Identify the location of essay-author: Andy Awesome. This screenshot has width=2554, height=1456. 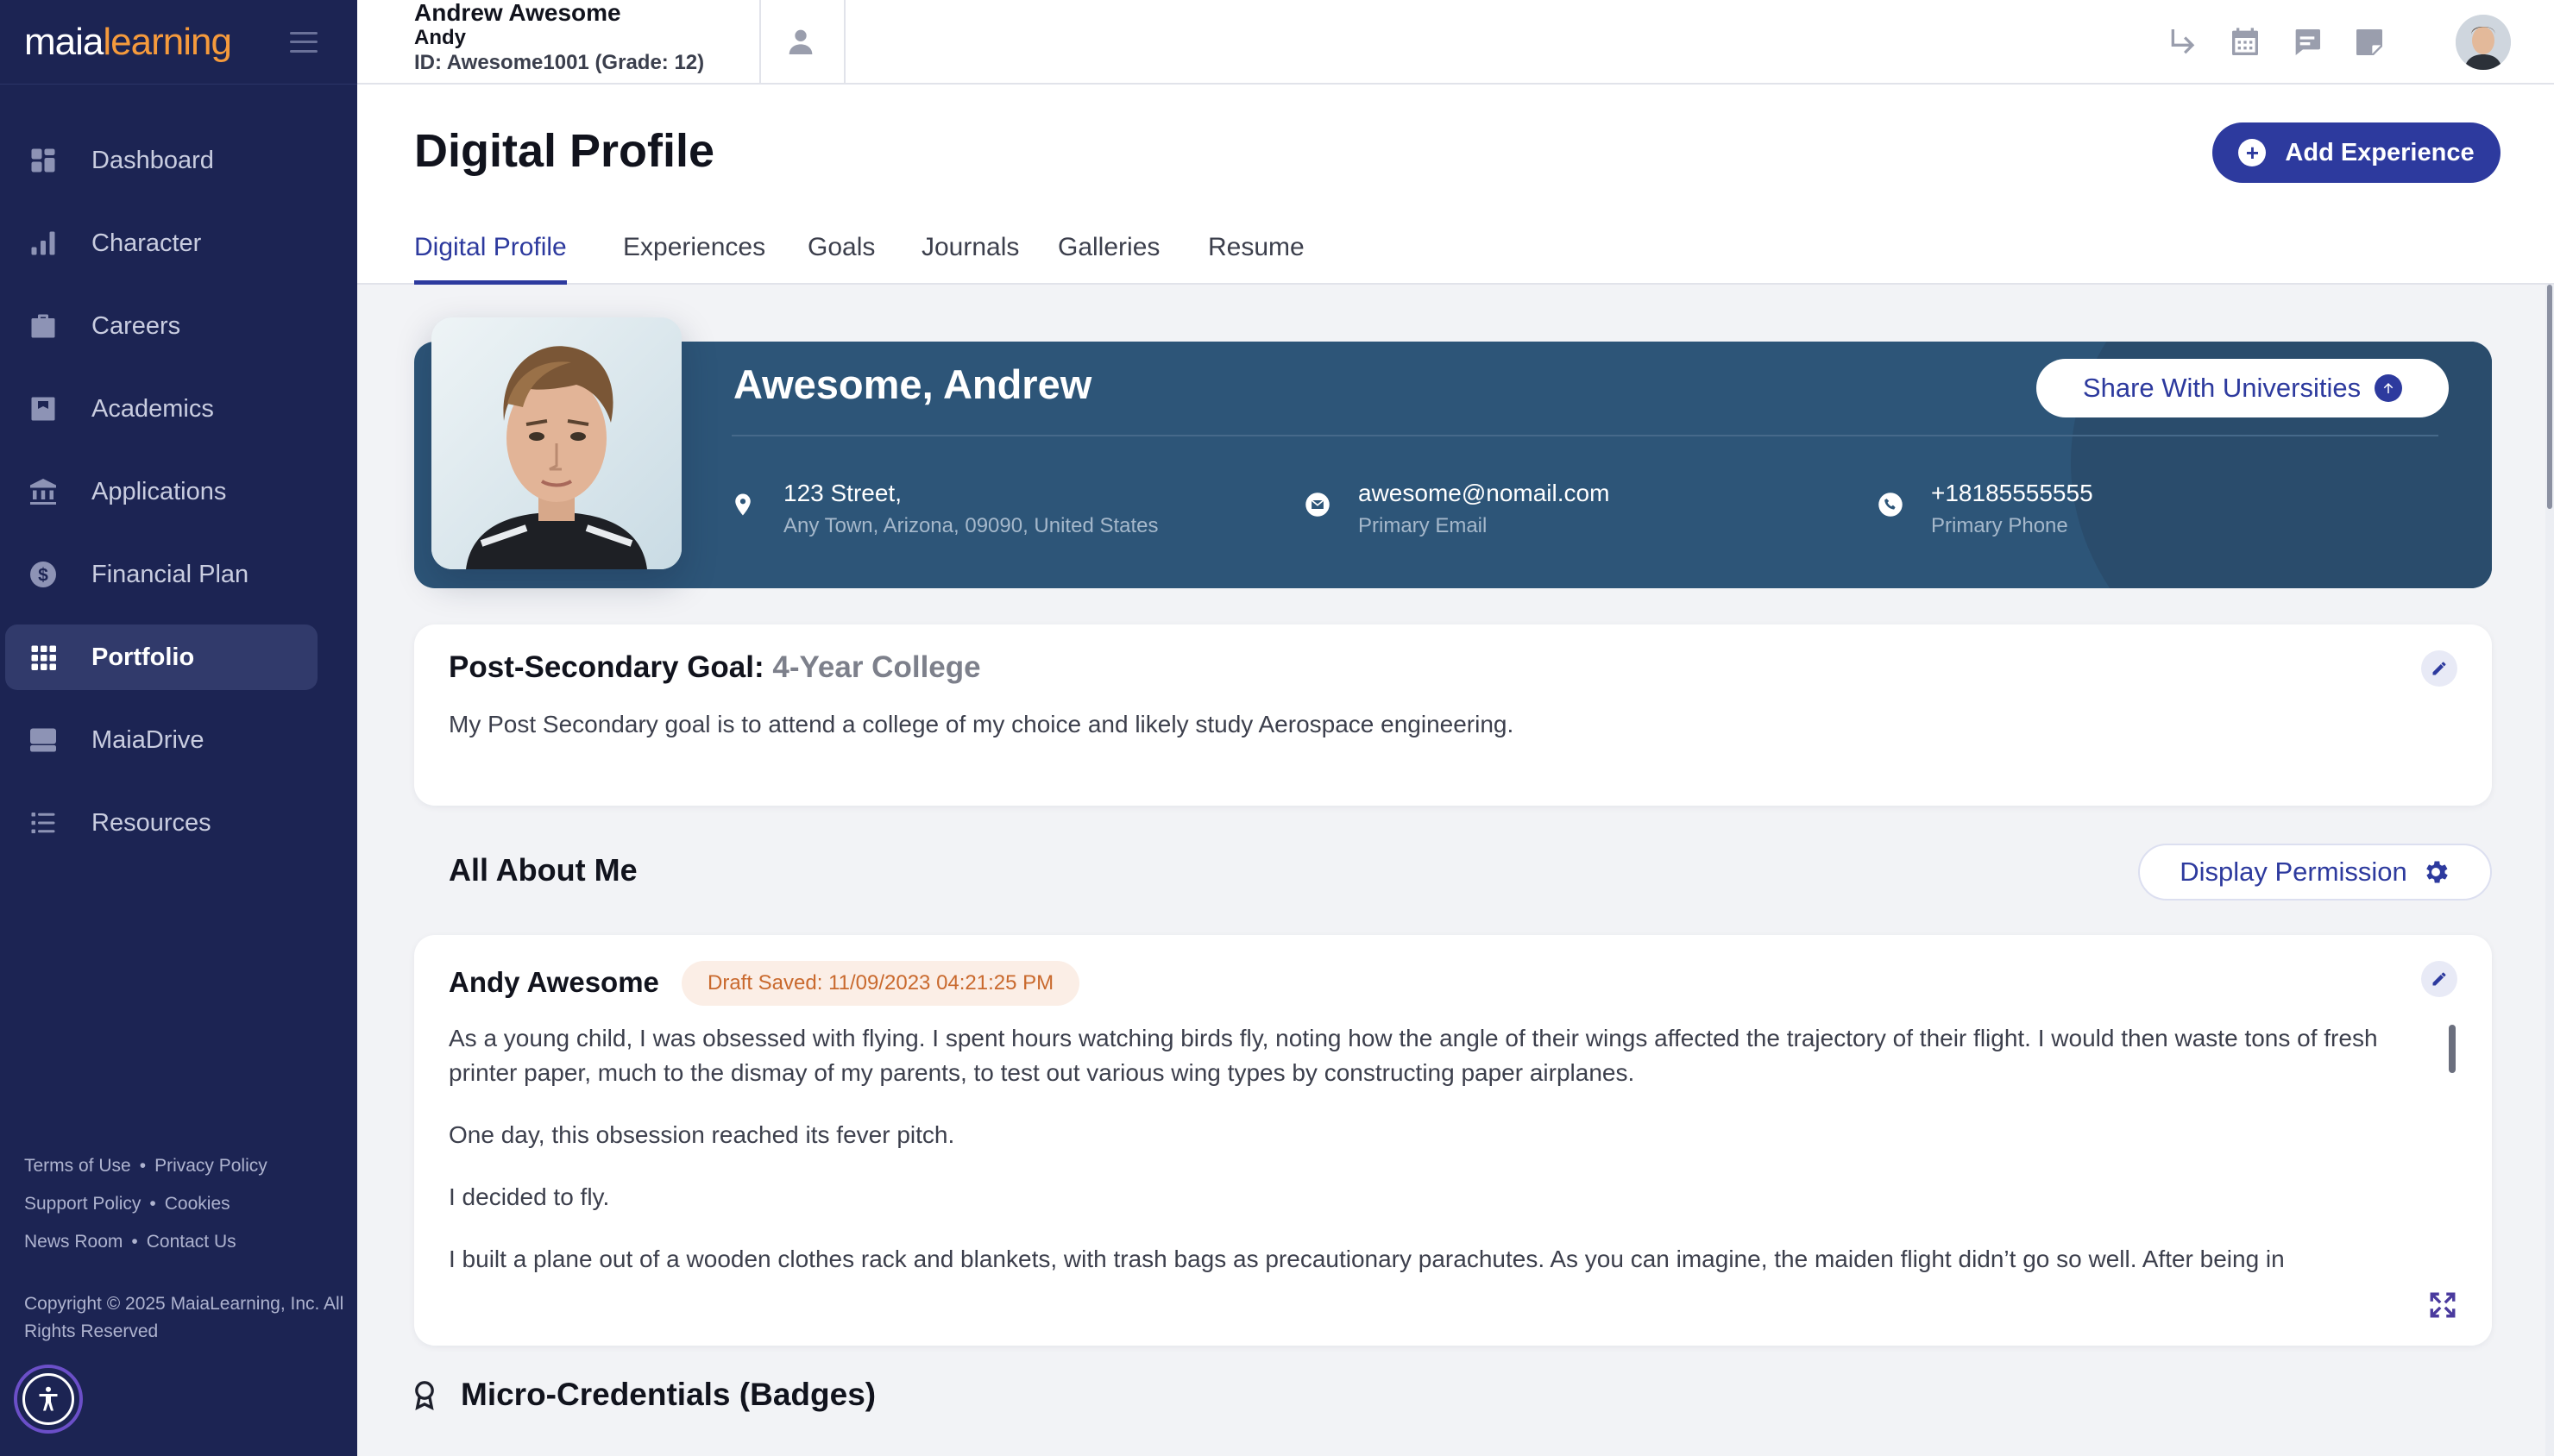
(554, 982).